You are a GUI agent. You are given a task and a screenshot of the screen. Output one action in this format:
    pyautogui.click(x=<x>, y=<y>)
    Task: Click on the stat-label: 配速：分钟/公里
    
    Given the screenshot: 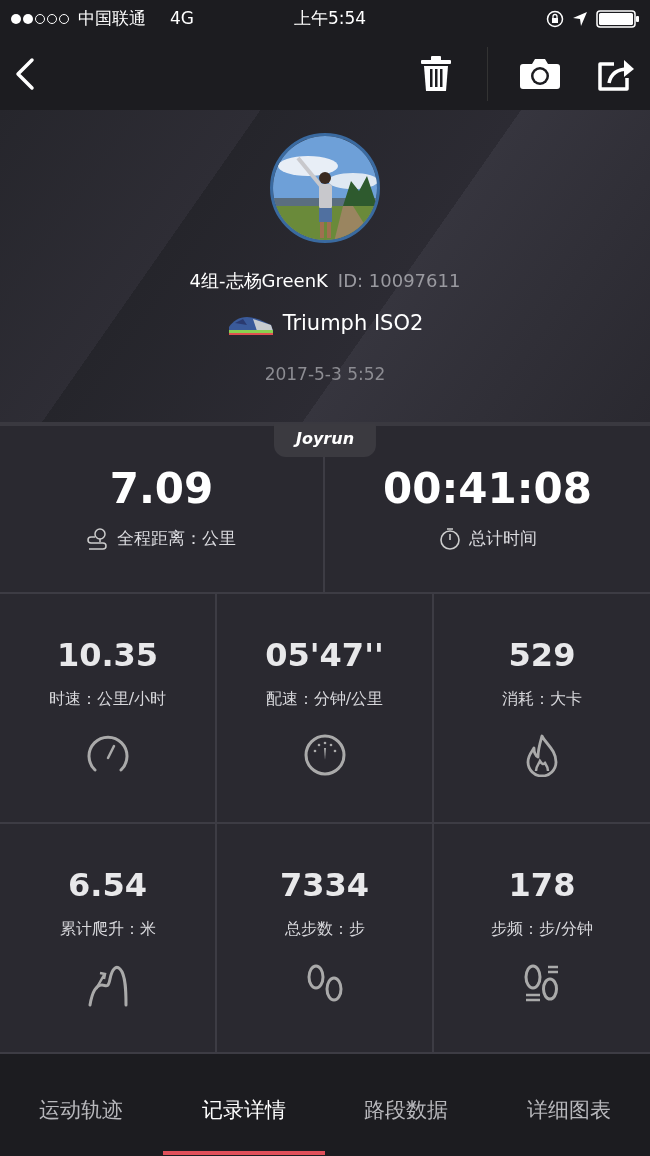 What is the action you would take?
    pyautogui.click(x=324, y=699)
    